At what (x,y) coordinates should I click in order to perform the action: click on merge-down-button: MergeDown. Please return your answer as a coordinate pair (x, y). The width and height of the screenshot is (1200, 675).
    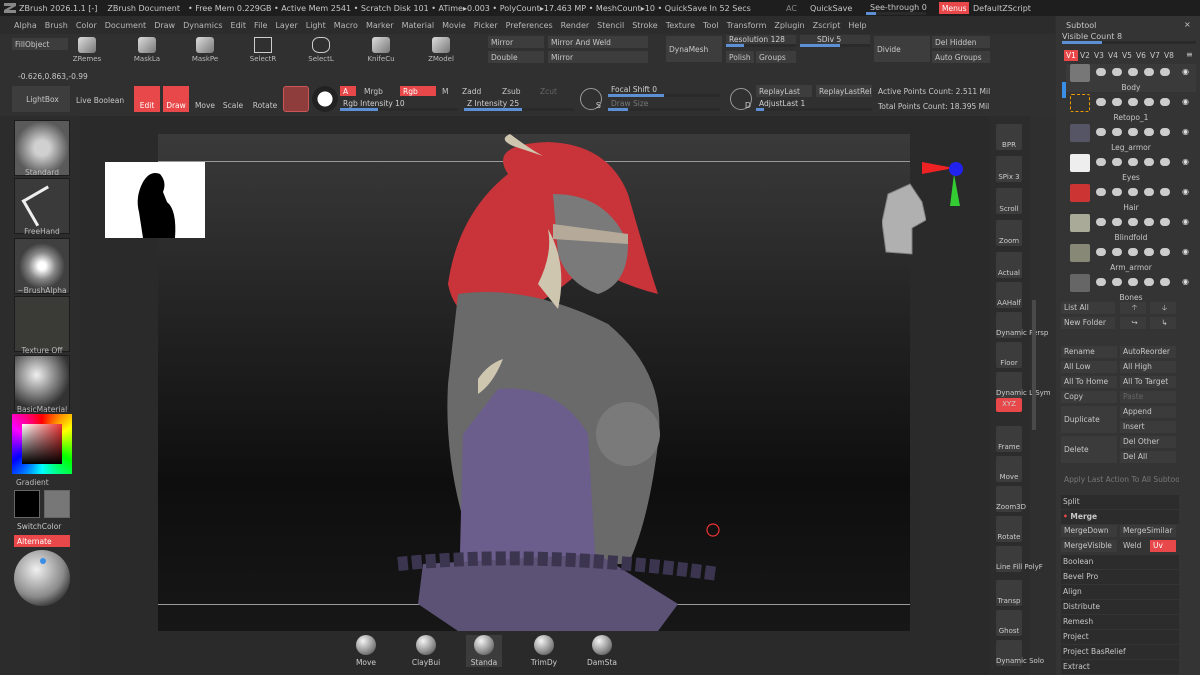
    Looking at the image, I should click on (1089, 531).